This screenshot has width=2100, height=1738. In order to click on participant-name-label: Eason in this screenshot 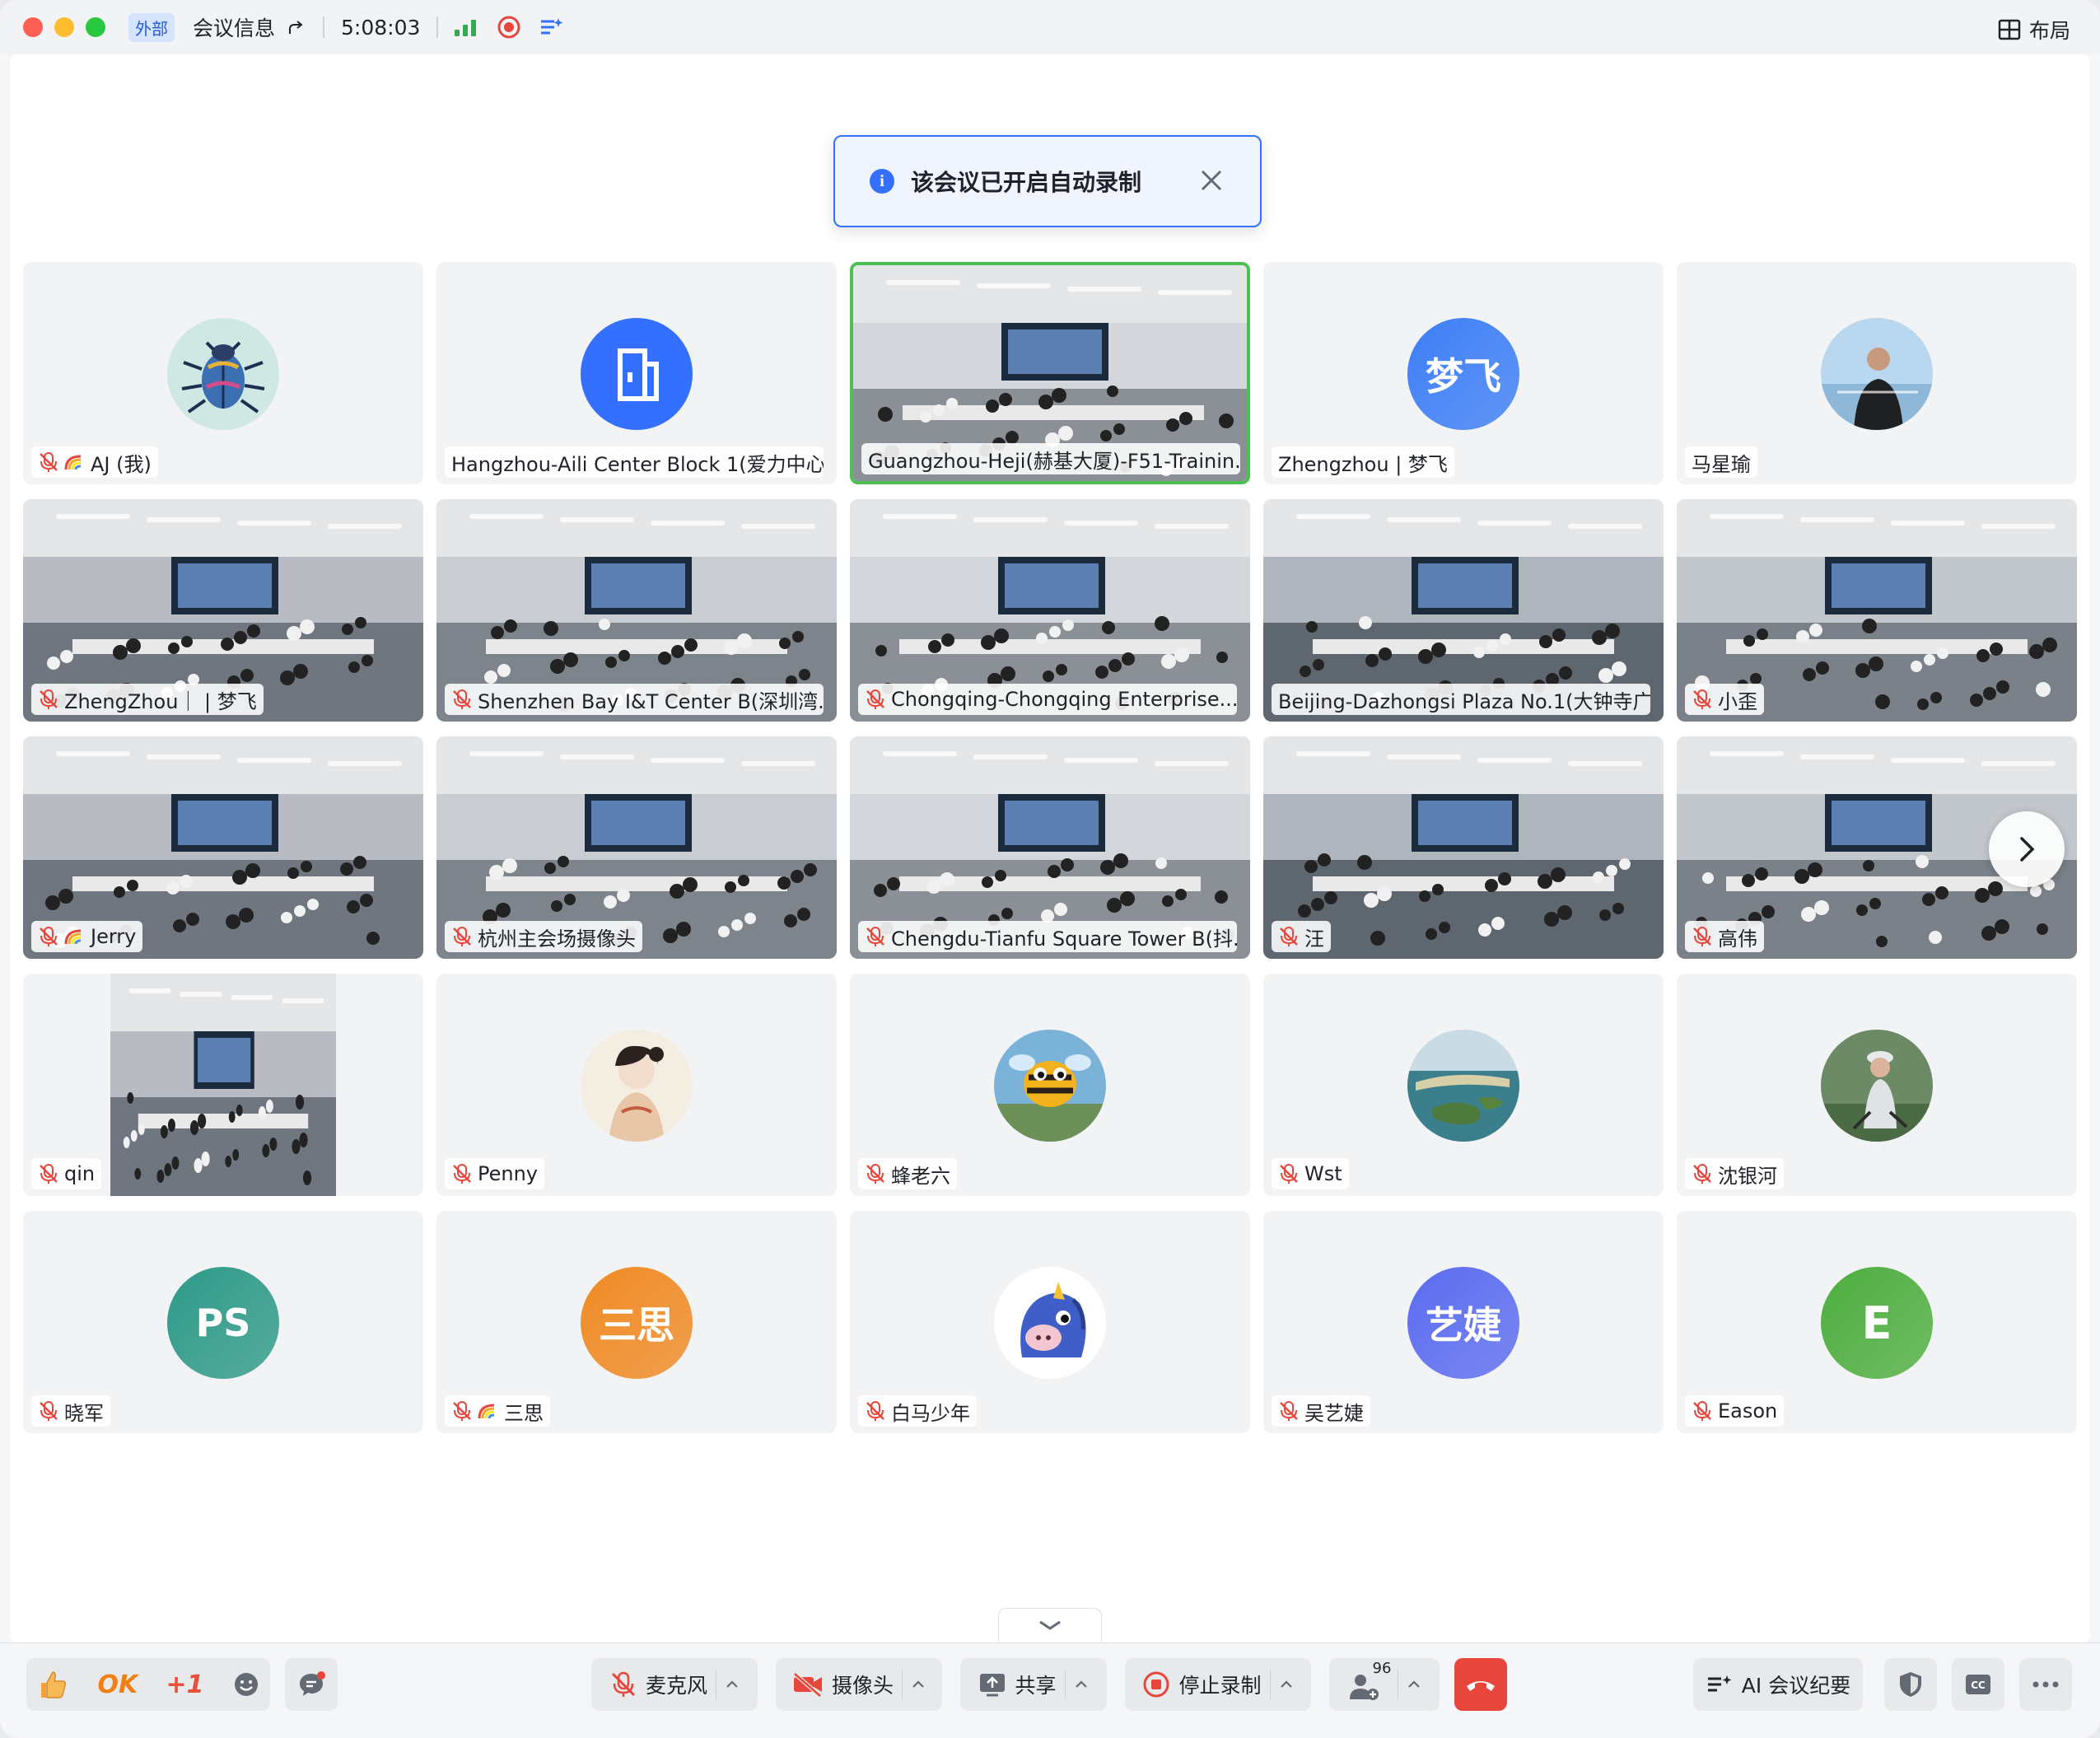, I will do `click(1735, 1411)`.